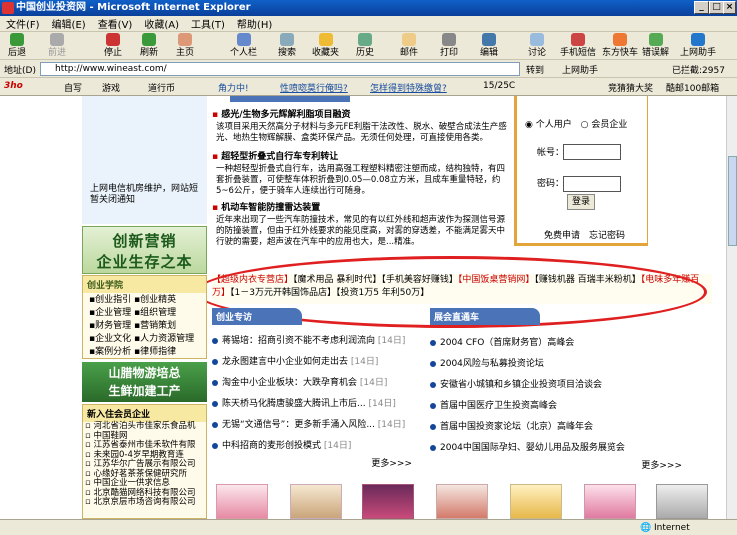 This screenshot has width=737, height=535. What do you see at coordinates (692, 87) in the screenshot?
I see `link-mail: 酷邮100邮箱` at bounding box center [692, 87].